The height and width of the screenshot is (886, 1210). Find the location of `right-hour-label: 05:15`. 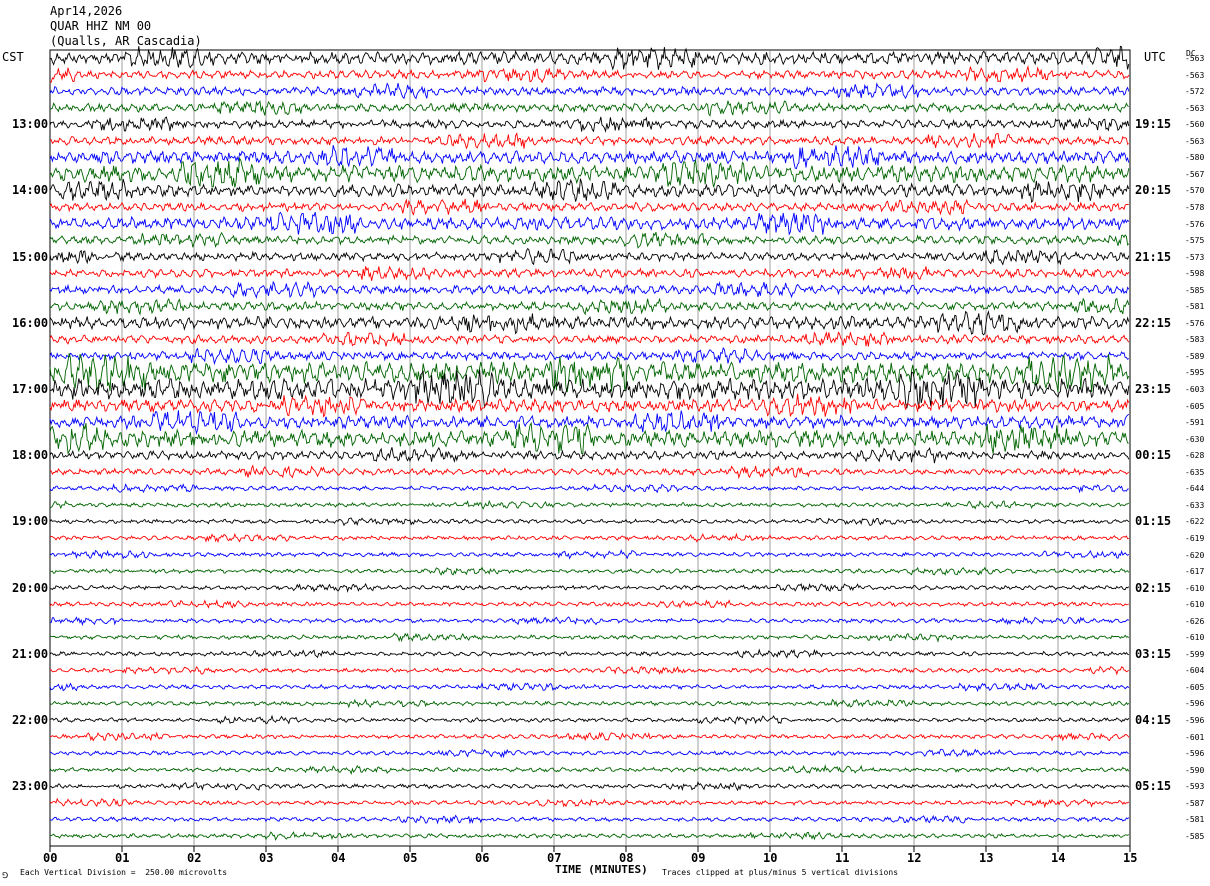

right-hour-label: 05:15 is located at coordinates (1153, 786).